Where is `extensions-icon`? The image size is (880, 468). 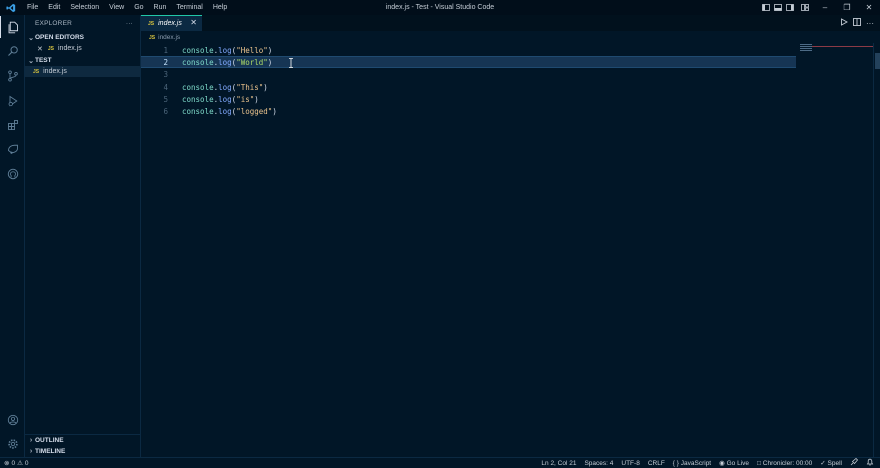
extensions-icon is located at coordinates (12, 125).